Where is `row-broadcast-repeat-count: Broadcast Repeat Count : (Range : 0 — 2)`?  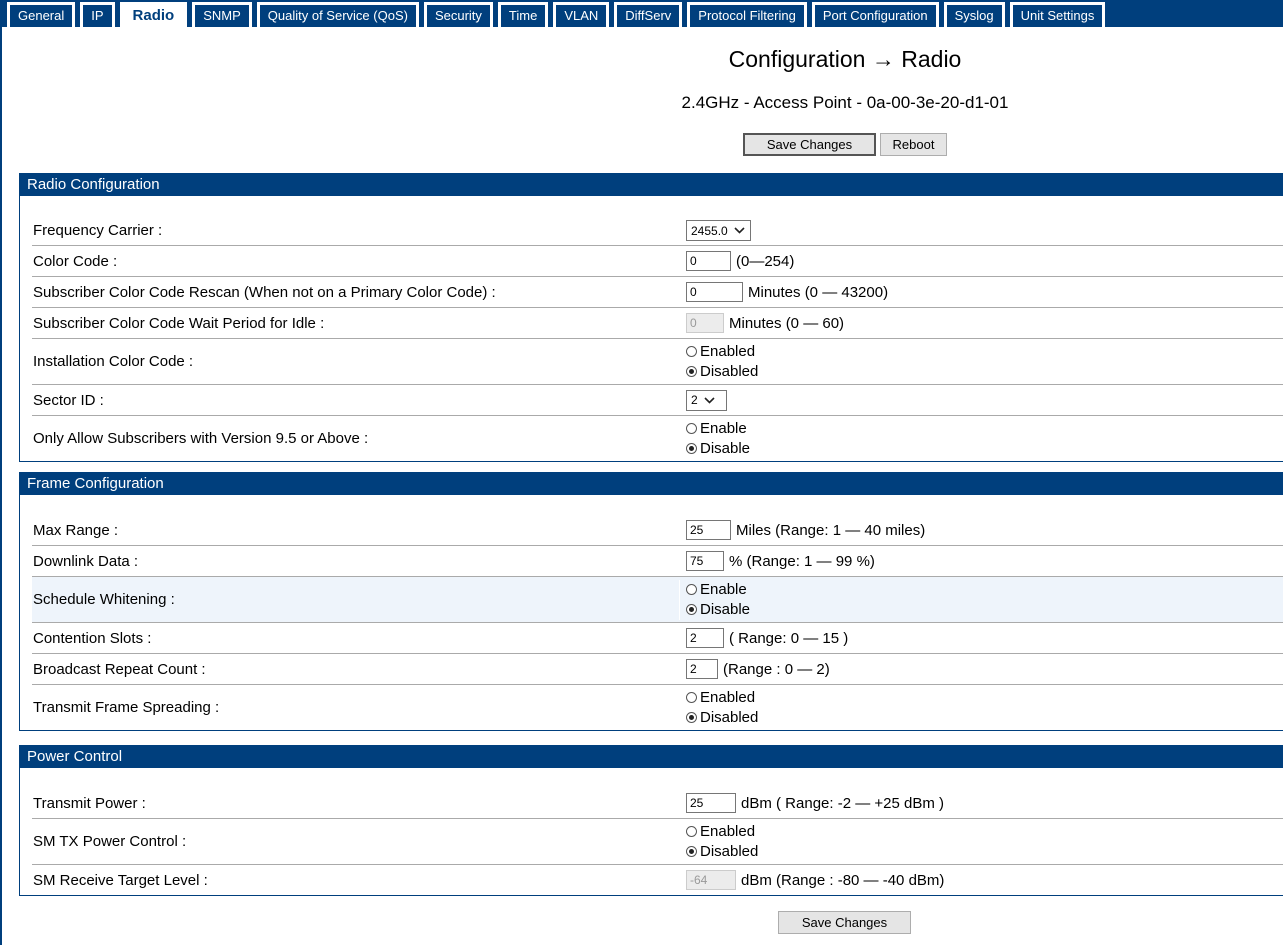 row-broadcast-repeat-count: Broadcast Repeat Count : (Range : 0 — 2) is located at coordinates (657, 669).